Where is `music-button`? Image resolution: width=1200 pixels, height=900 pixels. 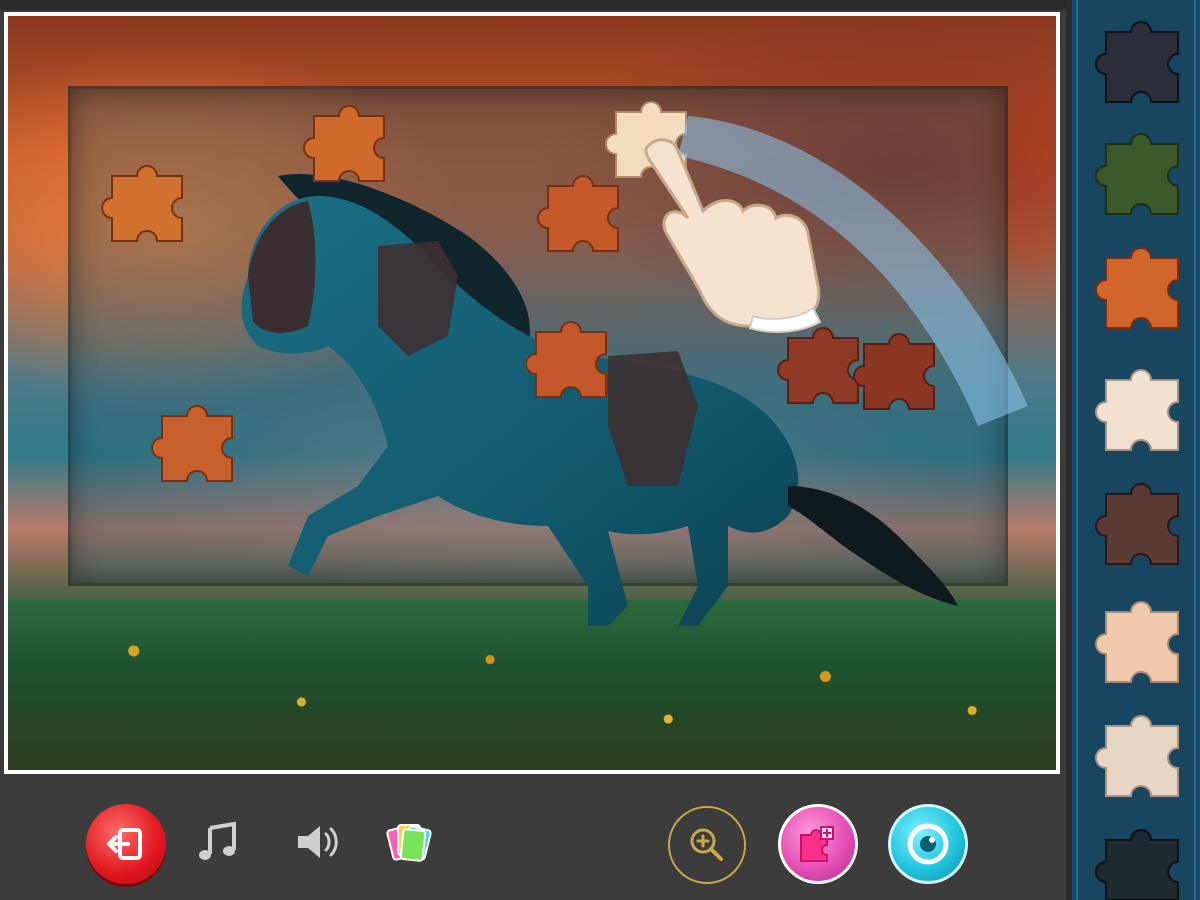
music-button is located at coordinates (218, 842).